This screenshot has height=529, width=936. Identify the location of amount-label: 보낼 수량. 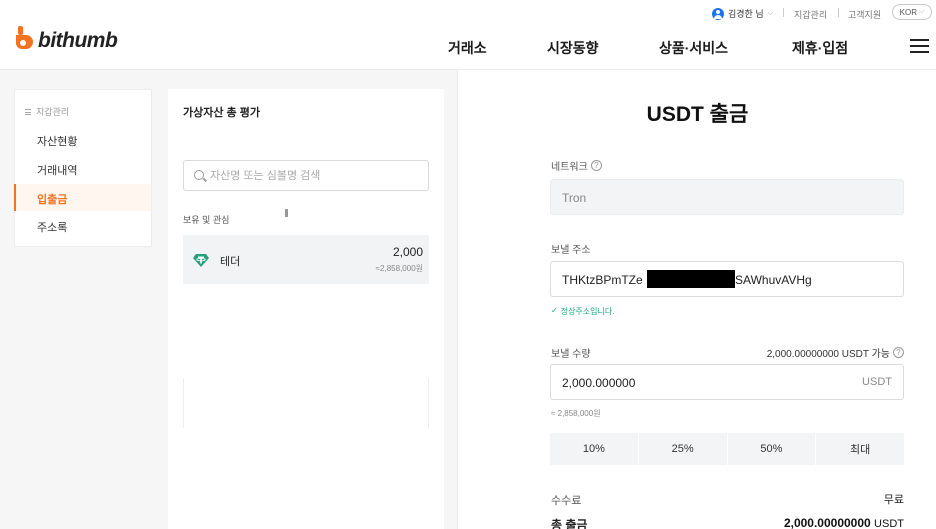
(571, 354).